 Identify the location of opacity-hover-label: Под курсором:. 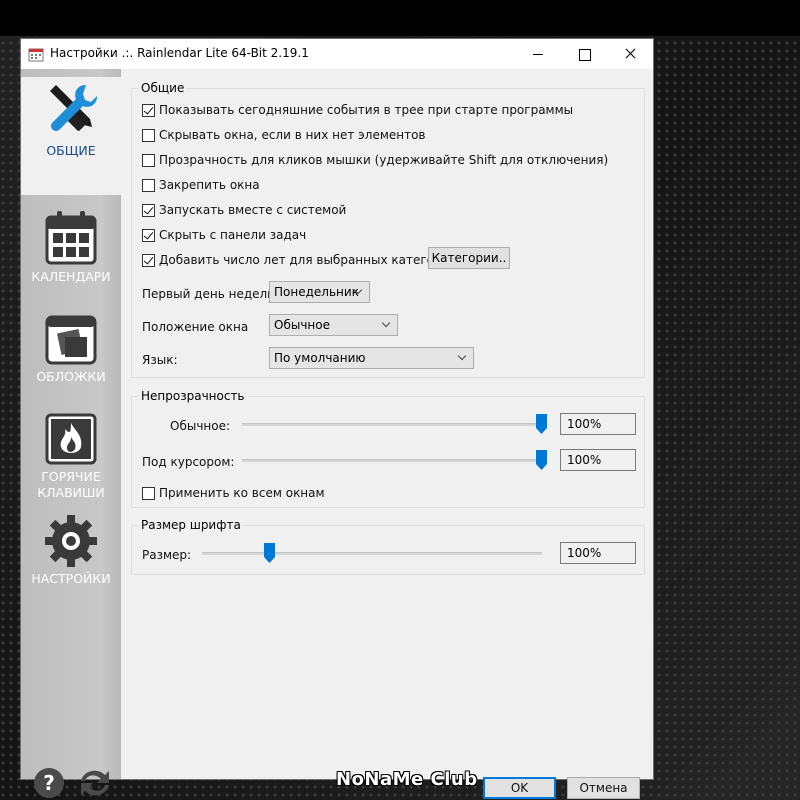
(188, 462).